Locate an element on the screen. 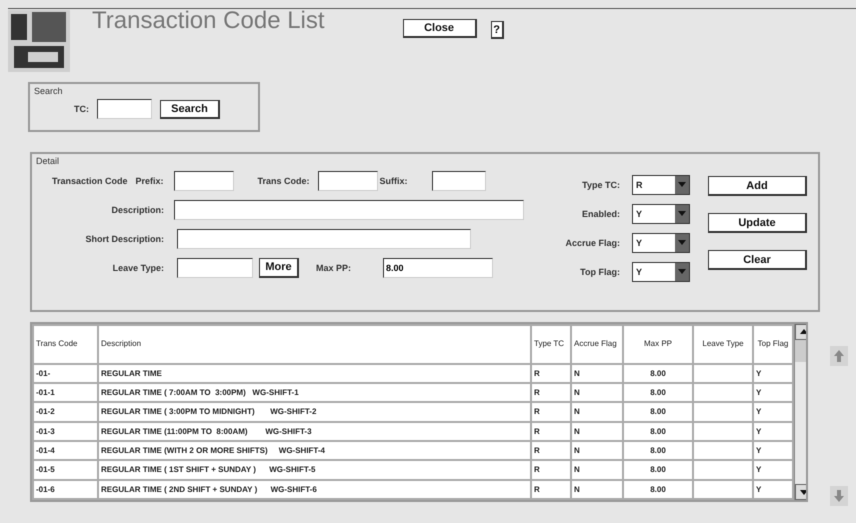 This screenshot has width=856, height=523. prefix-input is located at coordinates (204, 180).